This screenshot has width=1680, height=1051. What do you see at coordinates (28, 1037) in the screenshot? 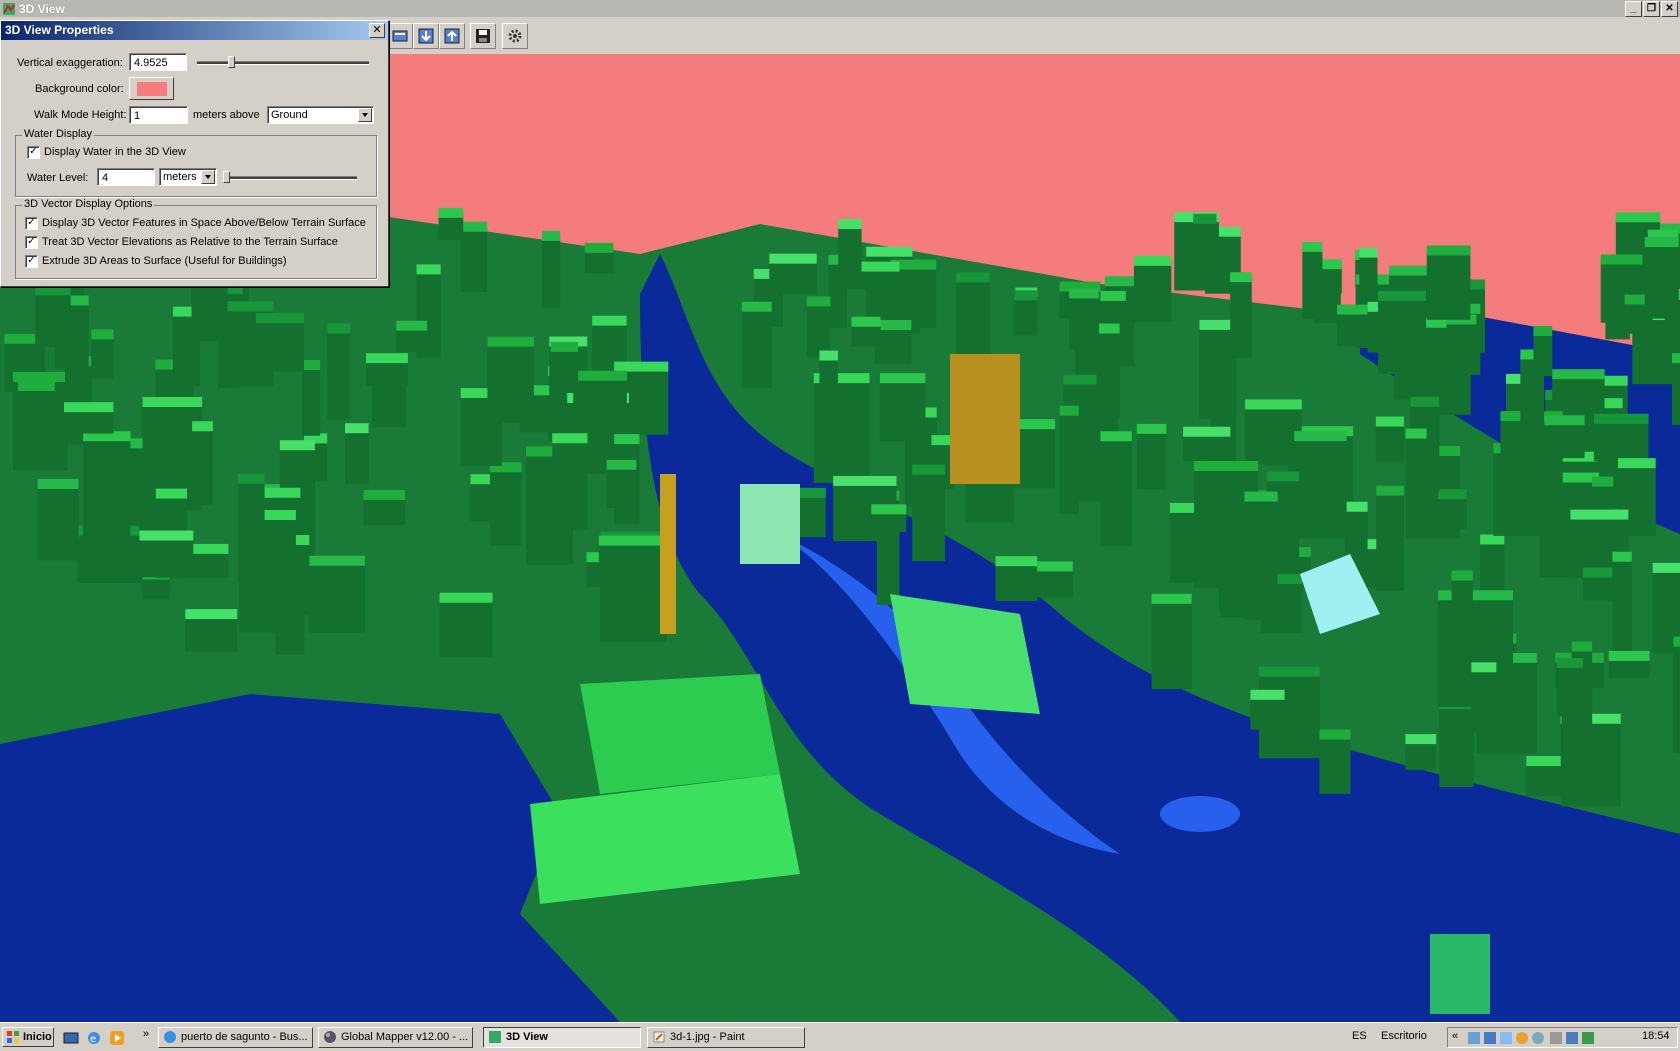
I see `start-button: Inicio` at bounding box center [28, 1037].